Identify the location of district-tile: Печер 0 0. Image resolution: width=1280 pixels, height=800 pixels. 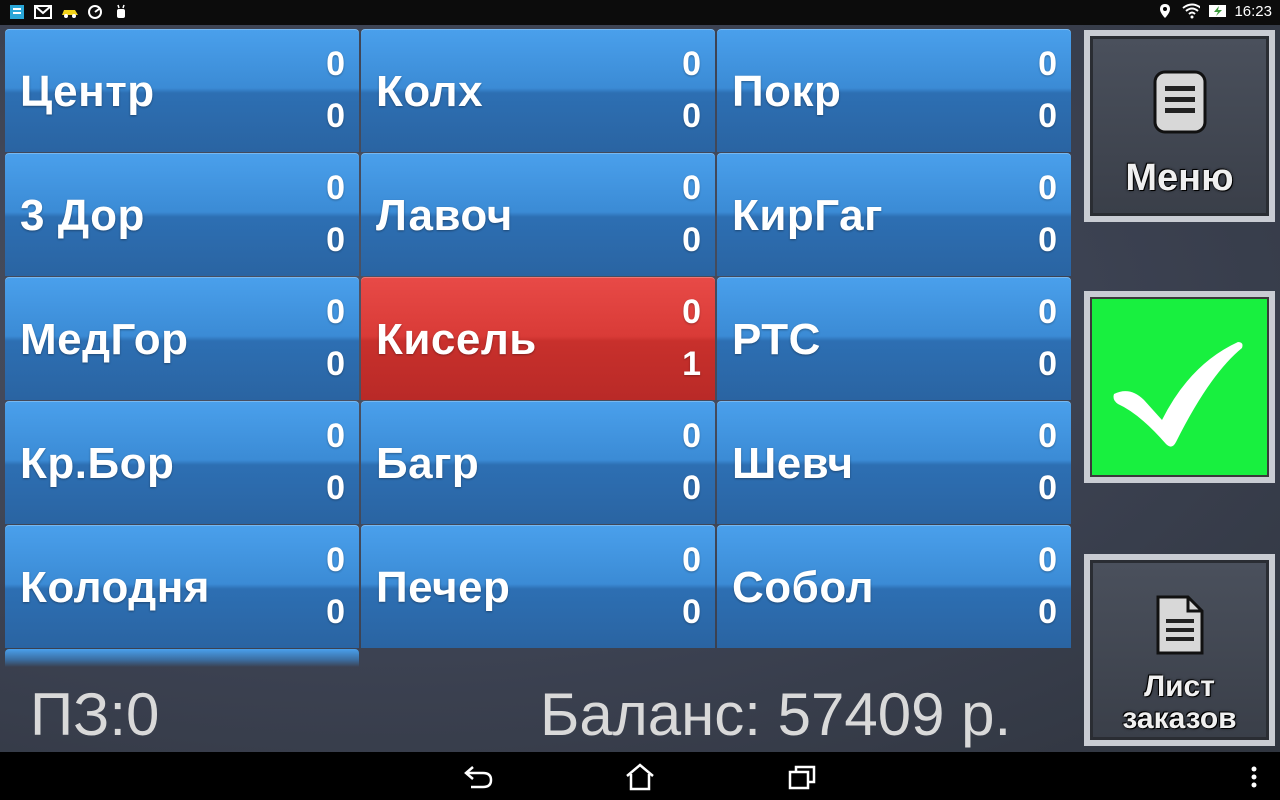
(538, 586).